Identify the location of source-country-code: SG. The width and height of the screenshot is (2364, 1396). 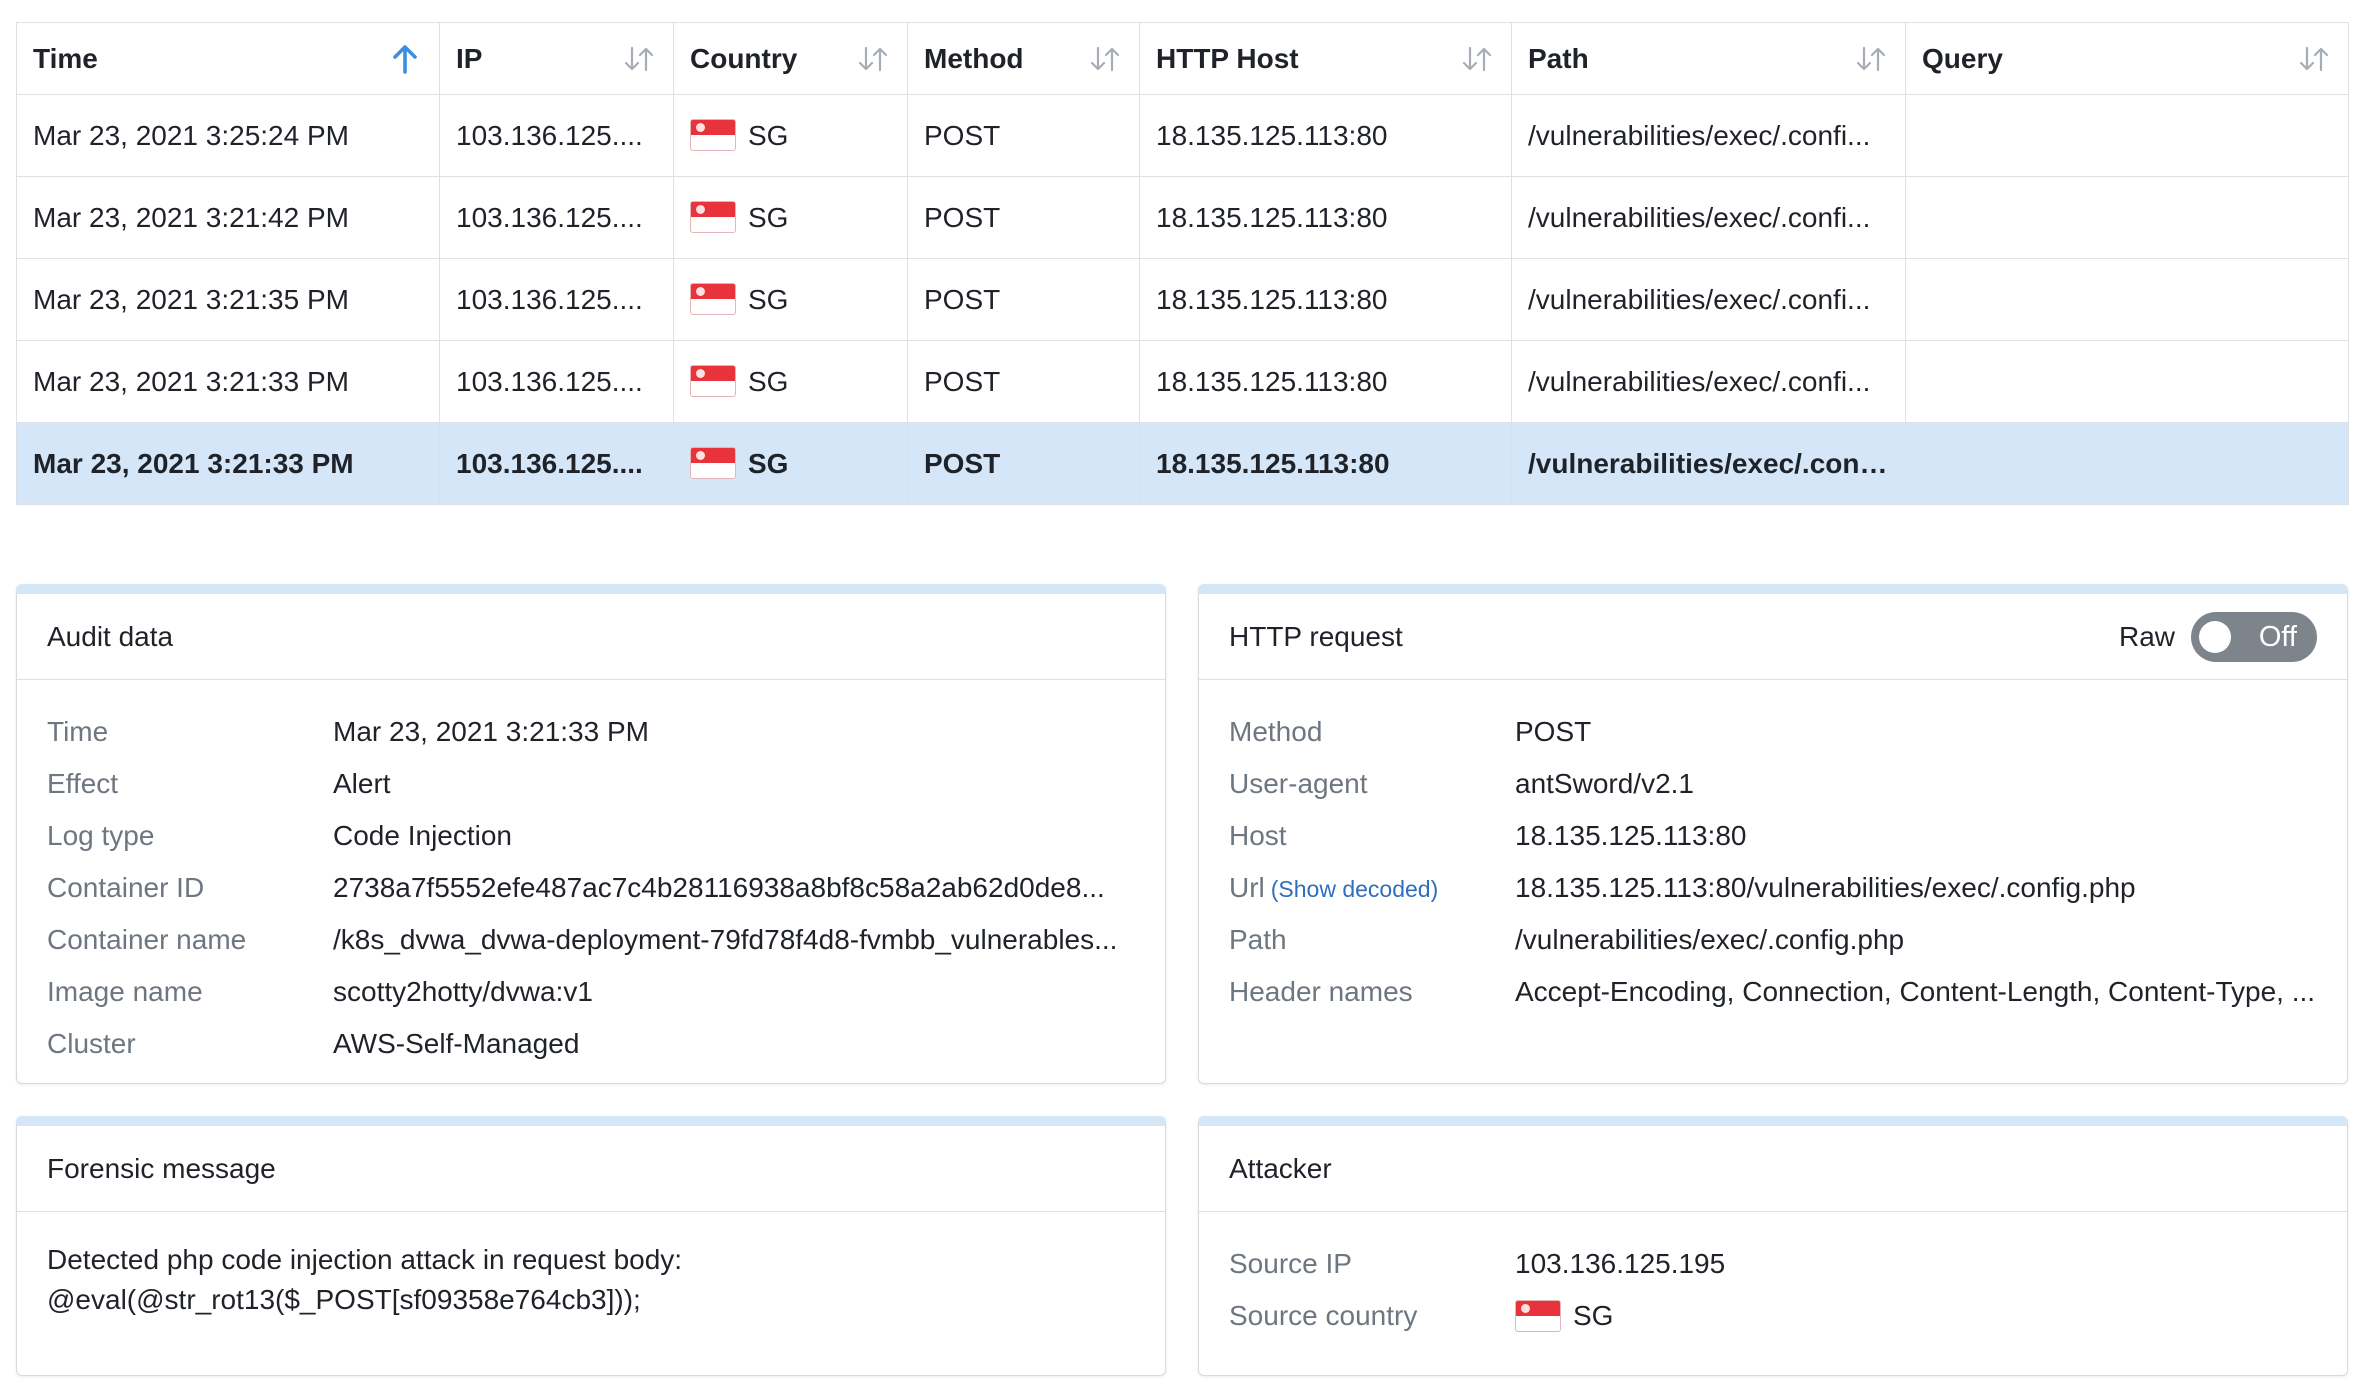
(1593, 1315).